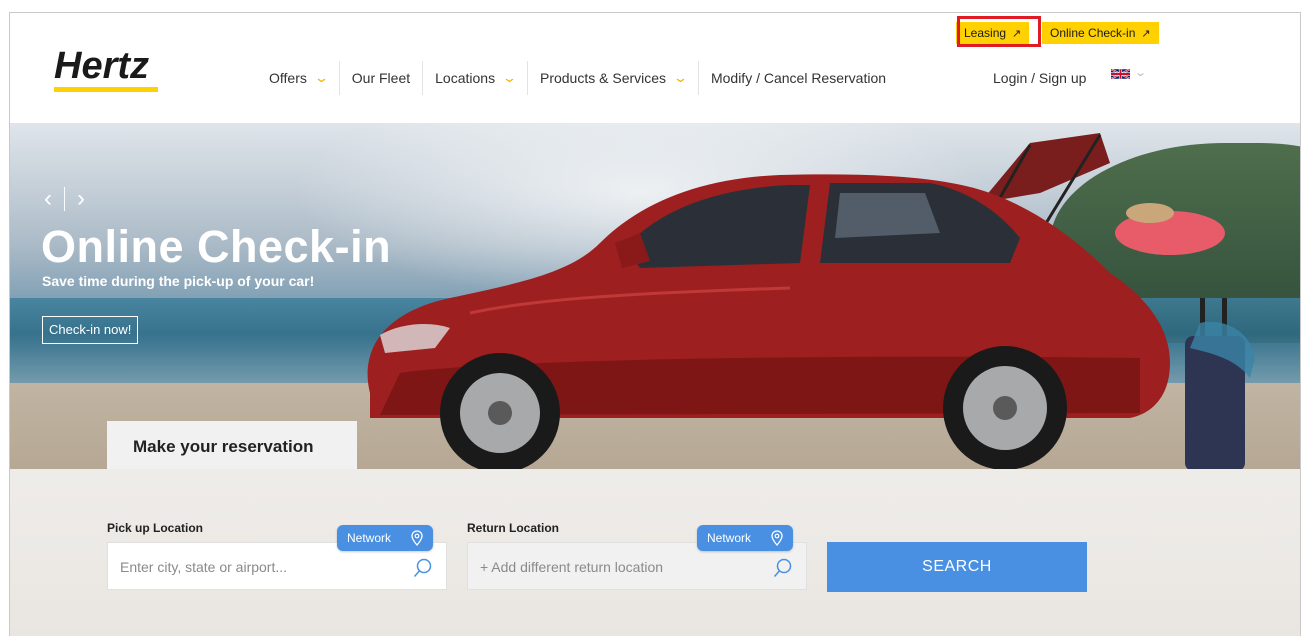 This screenshot has height=636, width=1309. Describe the element at coordinates (603, 78) in the screenshot. I see `nav-products-services-label: Products & Services` at that location.